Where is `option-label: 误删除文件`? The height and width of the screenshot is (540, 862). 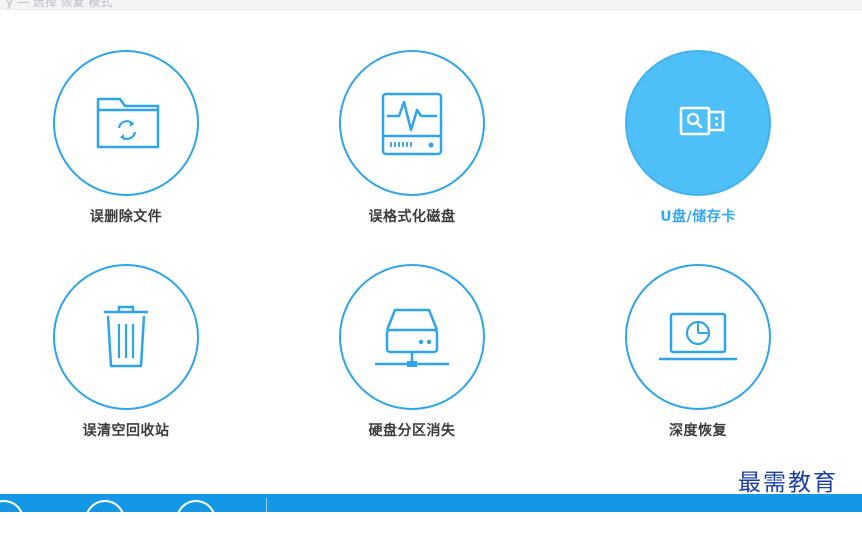
option-label: 误删除文件 is located at coordinates (126, 217).